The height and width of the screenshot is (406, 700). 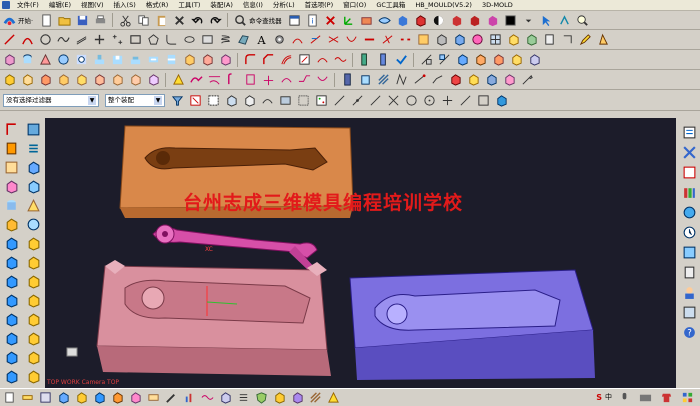 What do you see at coordinates (63, 80) in the screenshot?
I see `replace-face-icon` at bounding box center [63, 80].